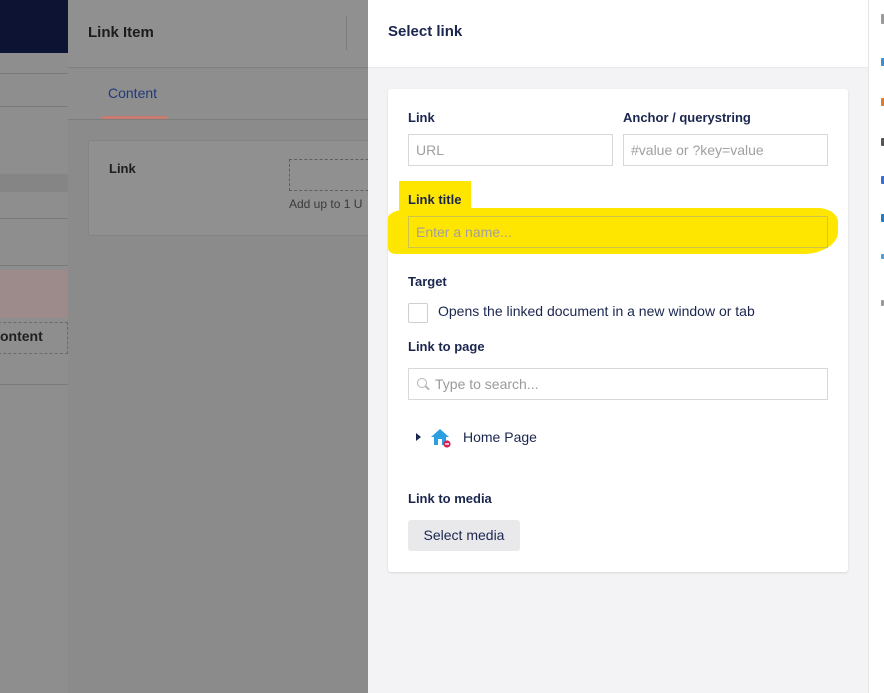 This screenshot has width=884, height=693. Describe the element at coordinates (618, 232) in the screenshot. I see `link-title-input` at that location.